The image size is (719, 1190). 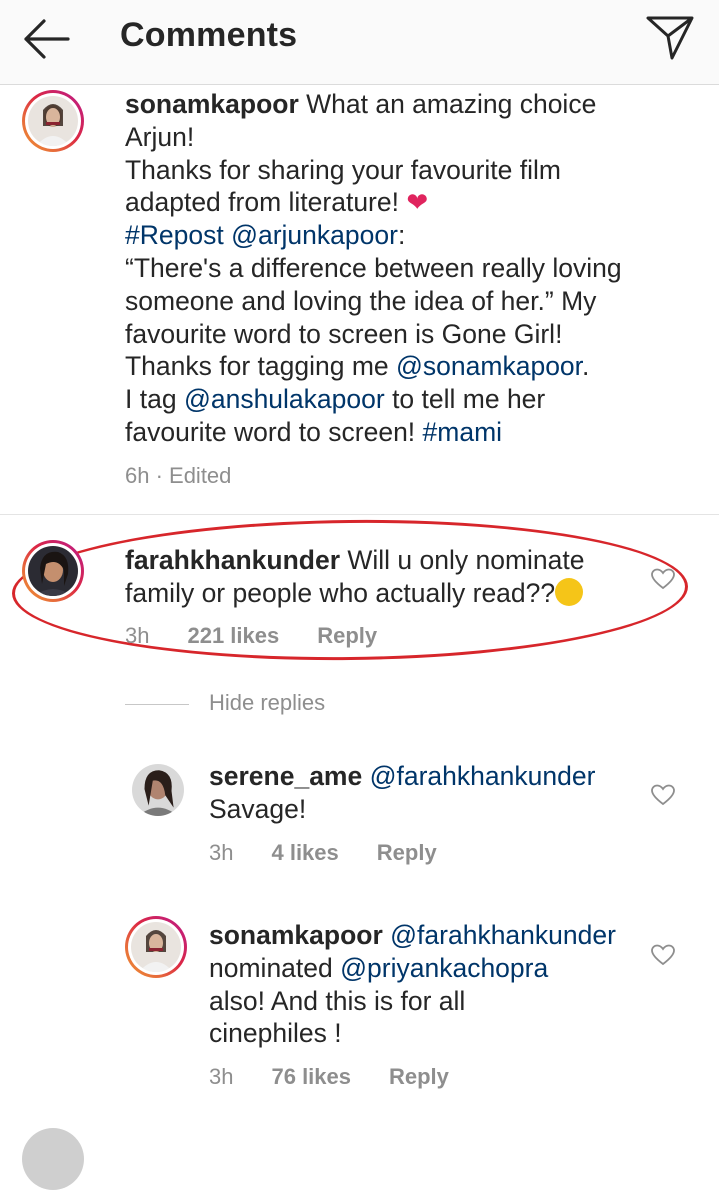 What do you see at coordinates (670, 38) in the screenshot?
I see `paper-plane-icon` at bounding box center [670, 38].